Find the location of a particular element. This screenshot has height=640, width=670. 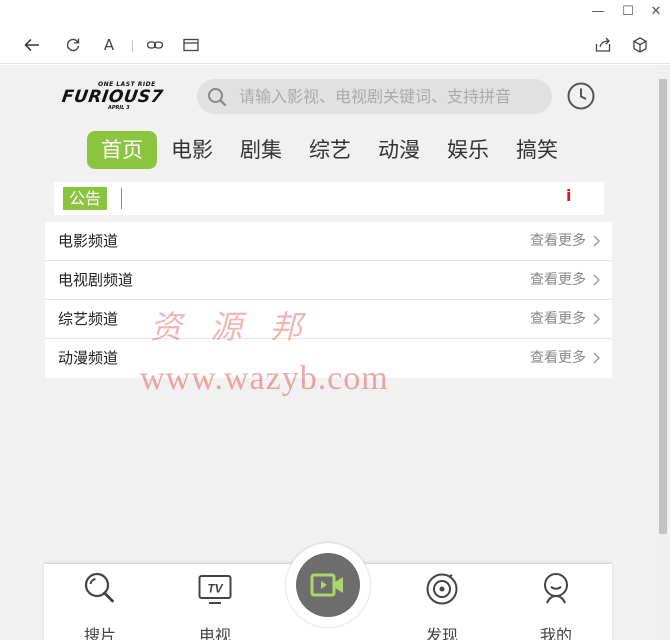

tab-discover: 发现 is located at coordinates (442, 605).